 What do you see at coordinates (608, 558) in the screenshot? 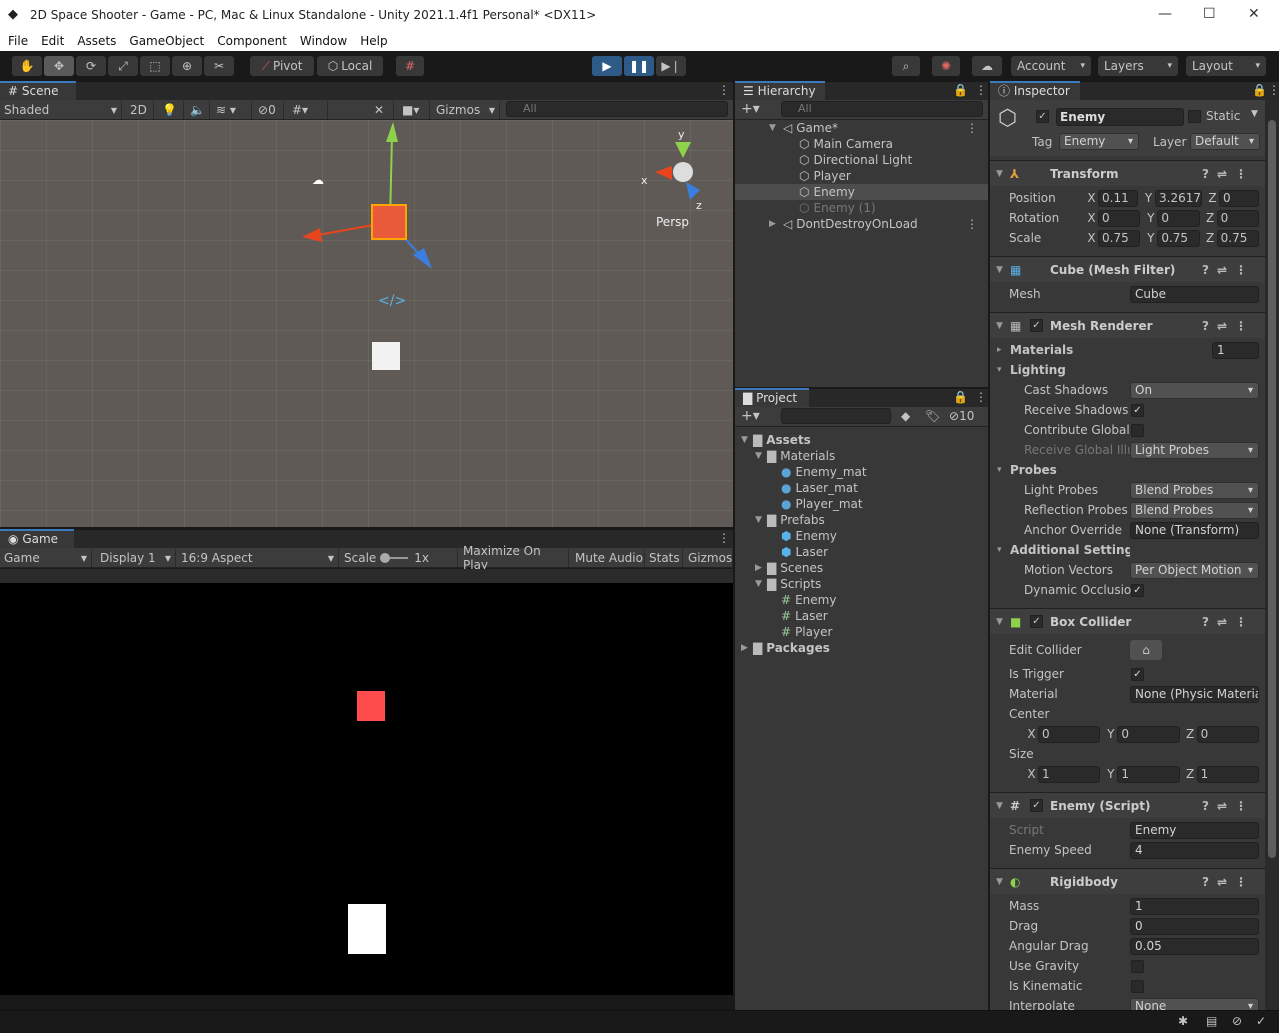
I see `mute-audio-toggle: Mute Audio` at bounding box center [608, 558].